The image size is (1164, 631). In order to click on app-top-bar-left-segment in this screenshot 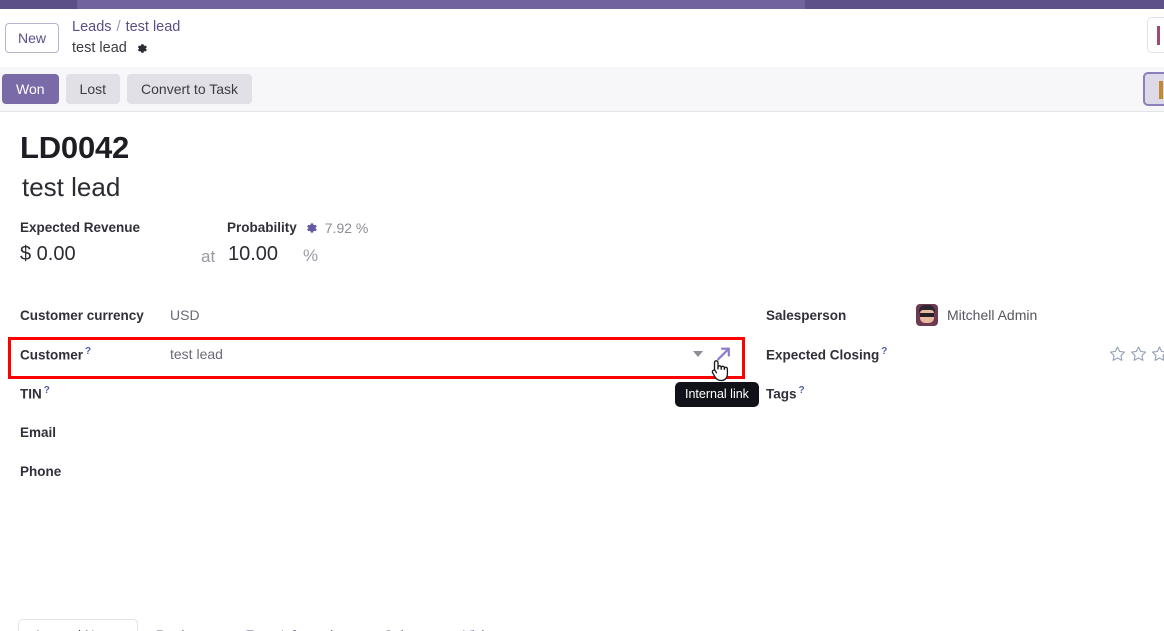, I will do `click(38, 4)`.